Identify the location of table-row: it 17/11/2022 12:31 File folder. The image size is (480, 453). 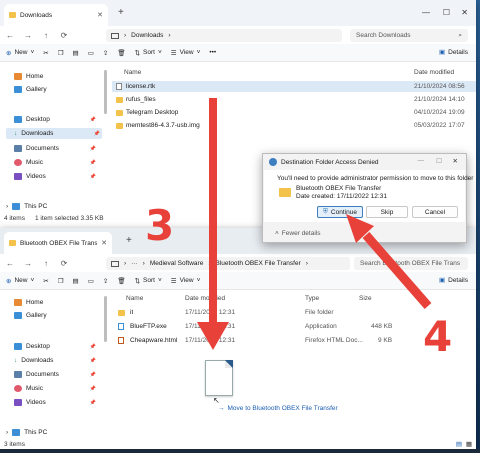
(294, 312).